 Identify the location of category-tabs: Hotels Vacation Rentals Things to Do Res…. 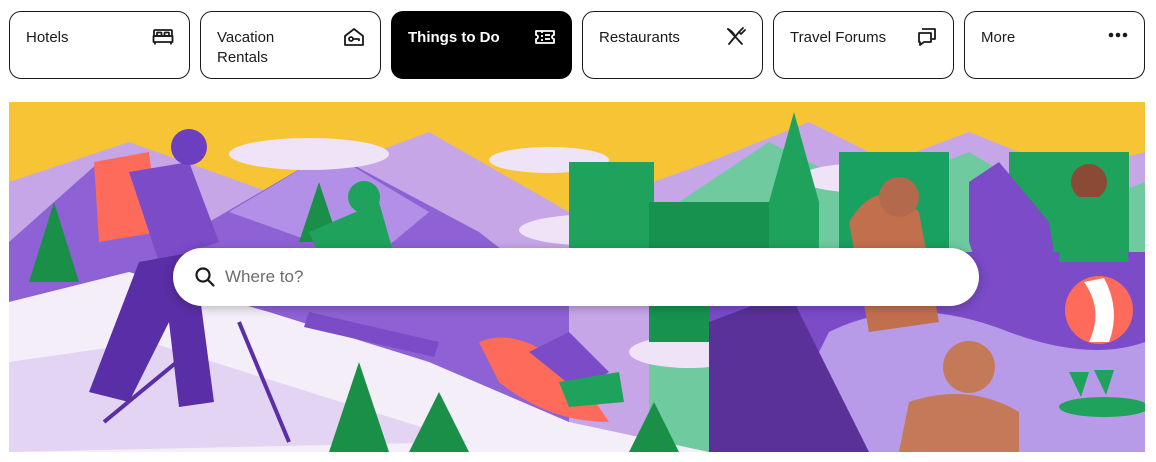
(577, 45).